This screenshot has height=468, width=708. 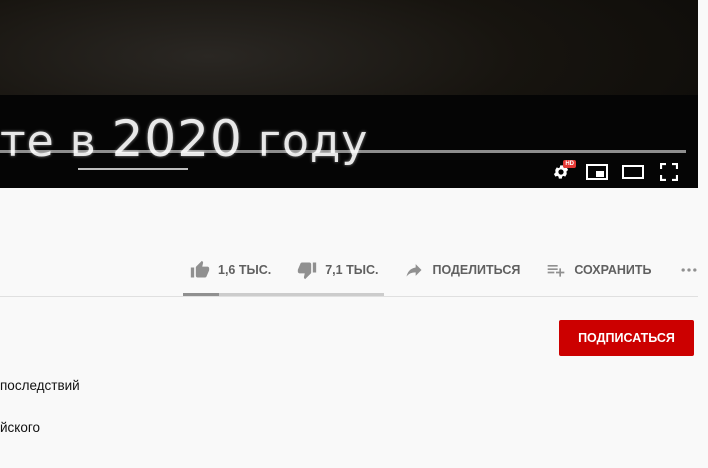 I want to click on save-label: СОХРАНИТЬ, so click(x=613, y=270).